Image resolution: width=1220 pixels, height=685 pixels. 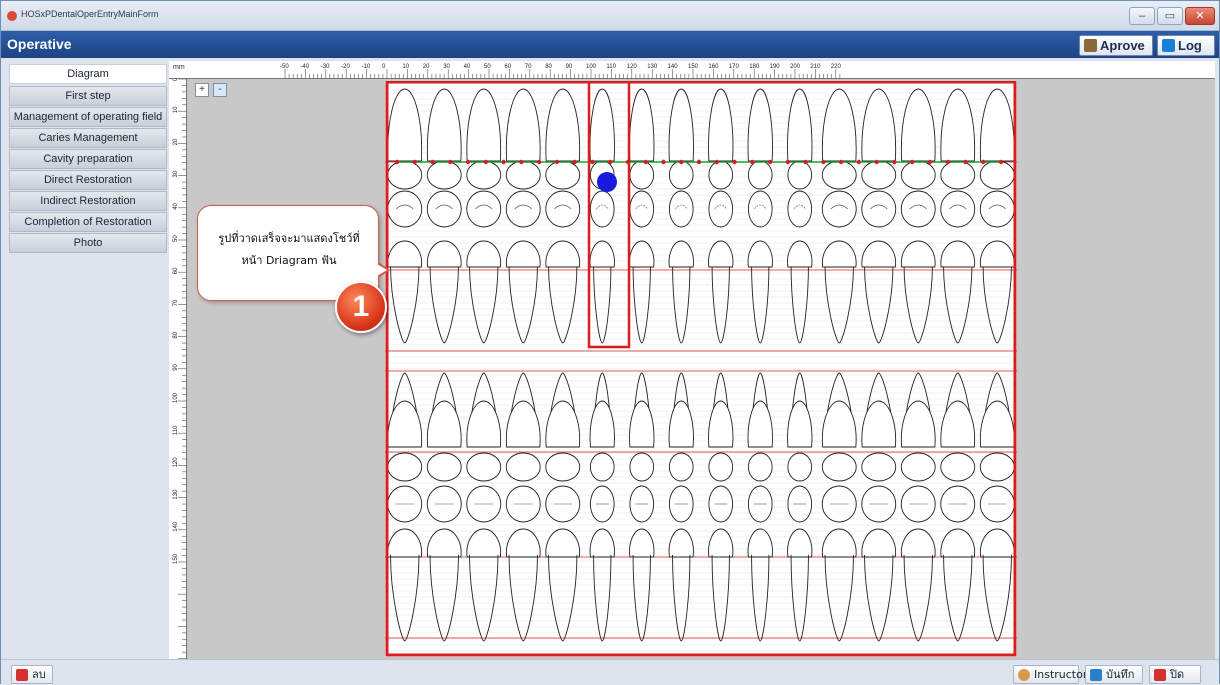 I want to click on sidebar-item-cavity-preparation: Cavity preparation, so click(x=88, y=159).